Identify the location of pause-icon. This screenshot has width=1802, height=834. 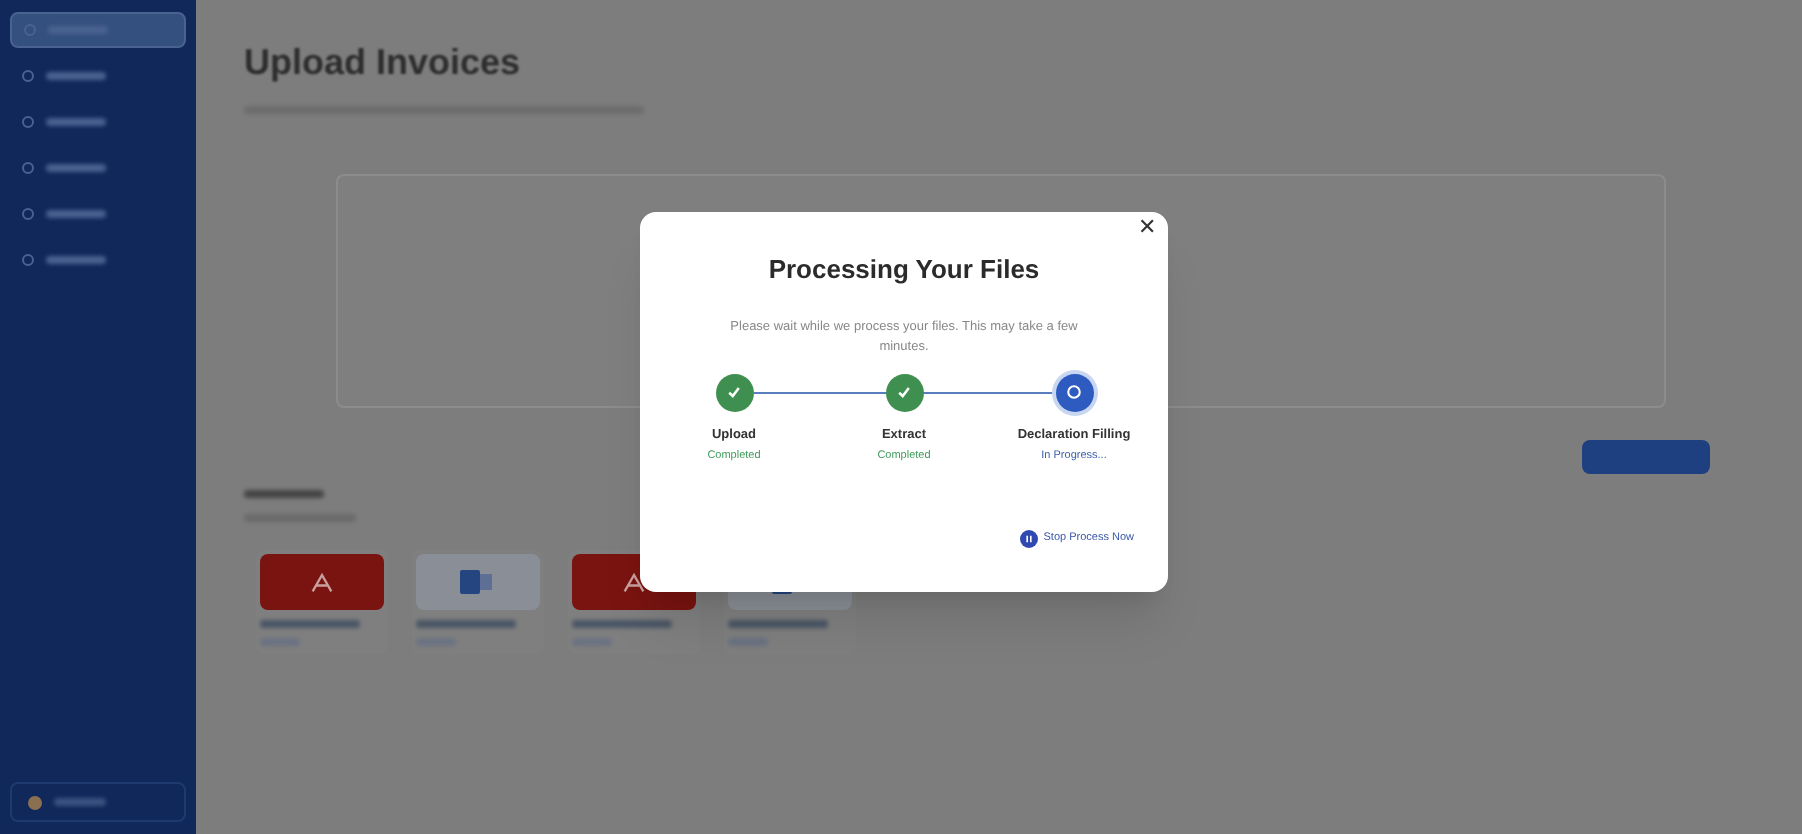
(1028, 539).